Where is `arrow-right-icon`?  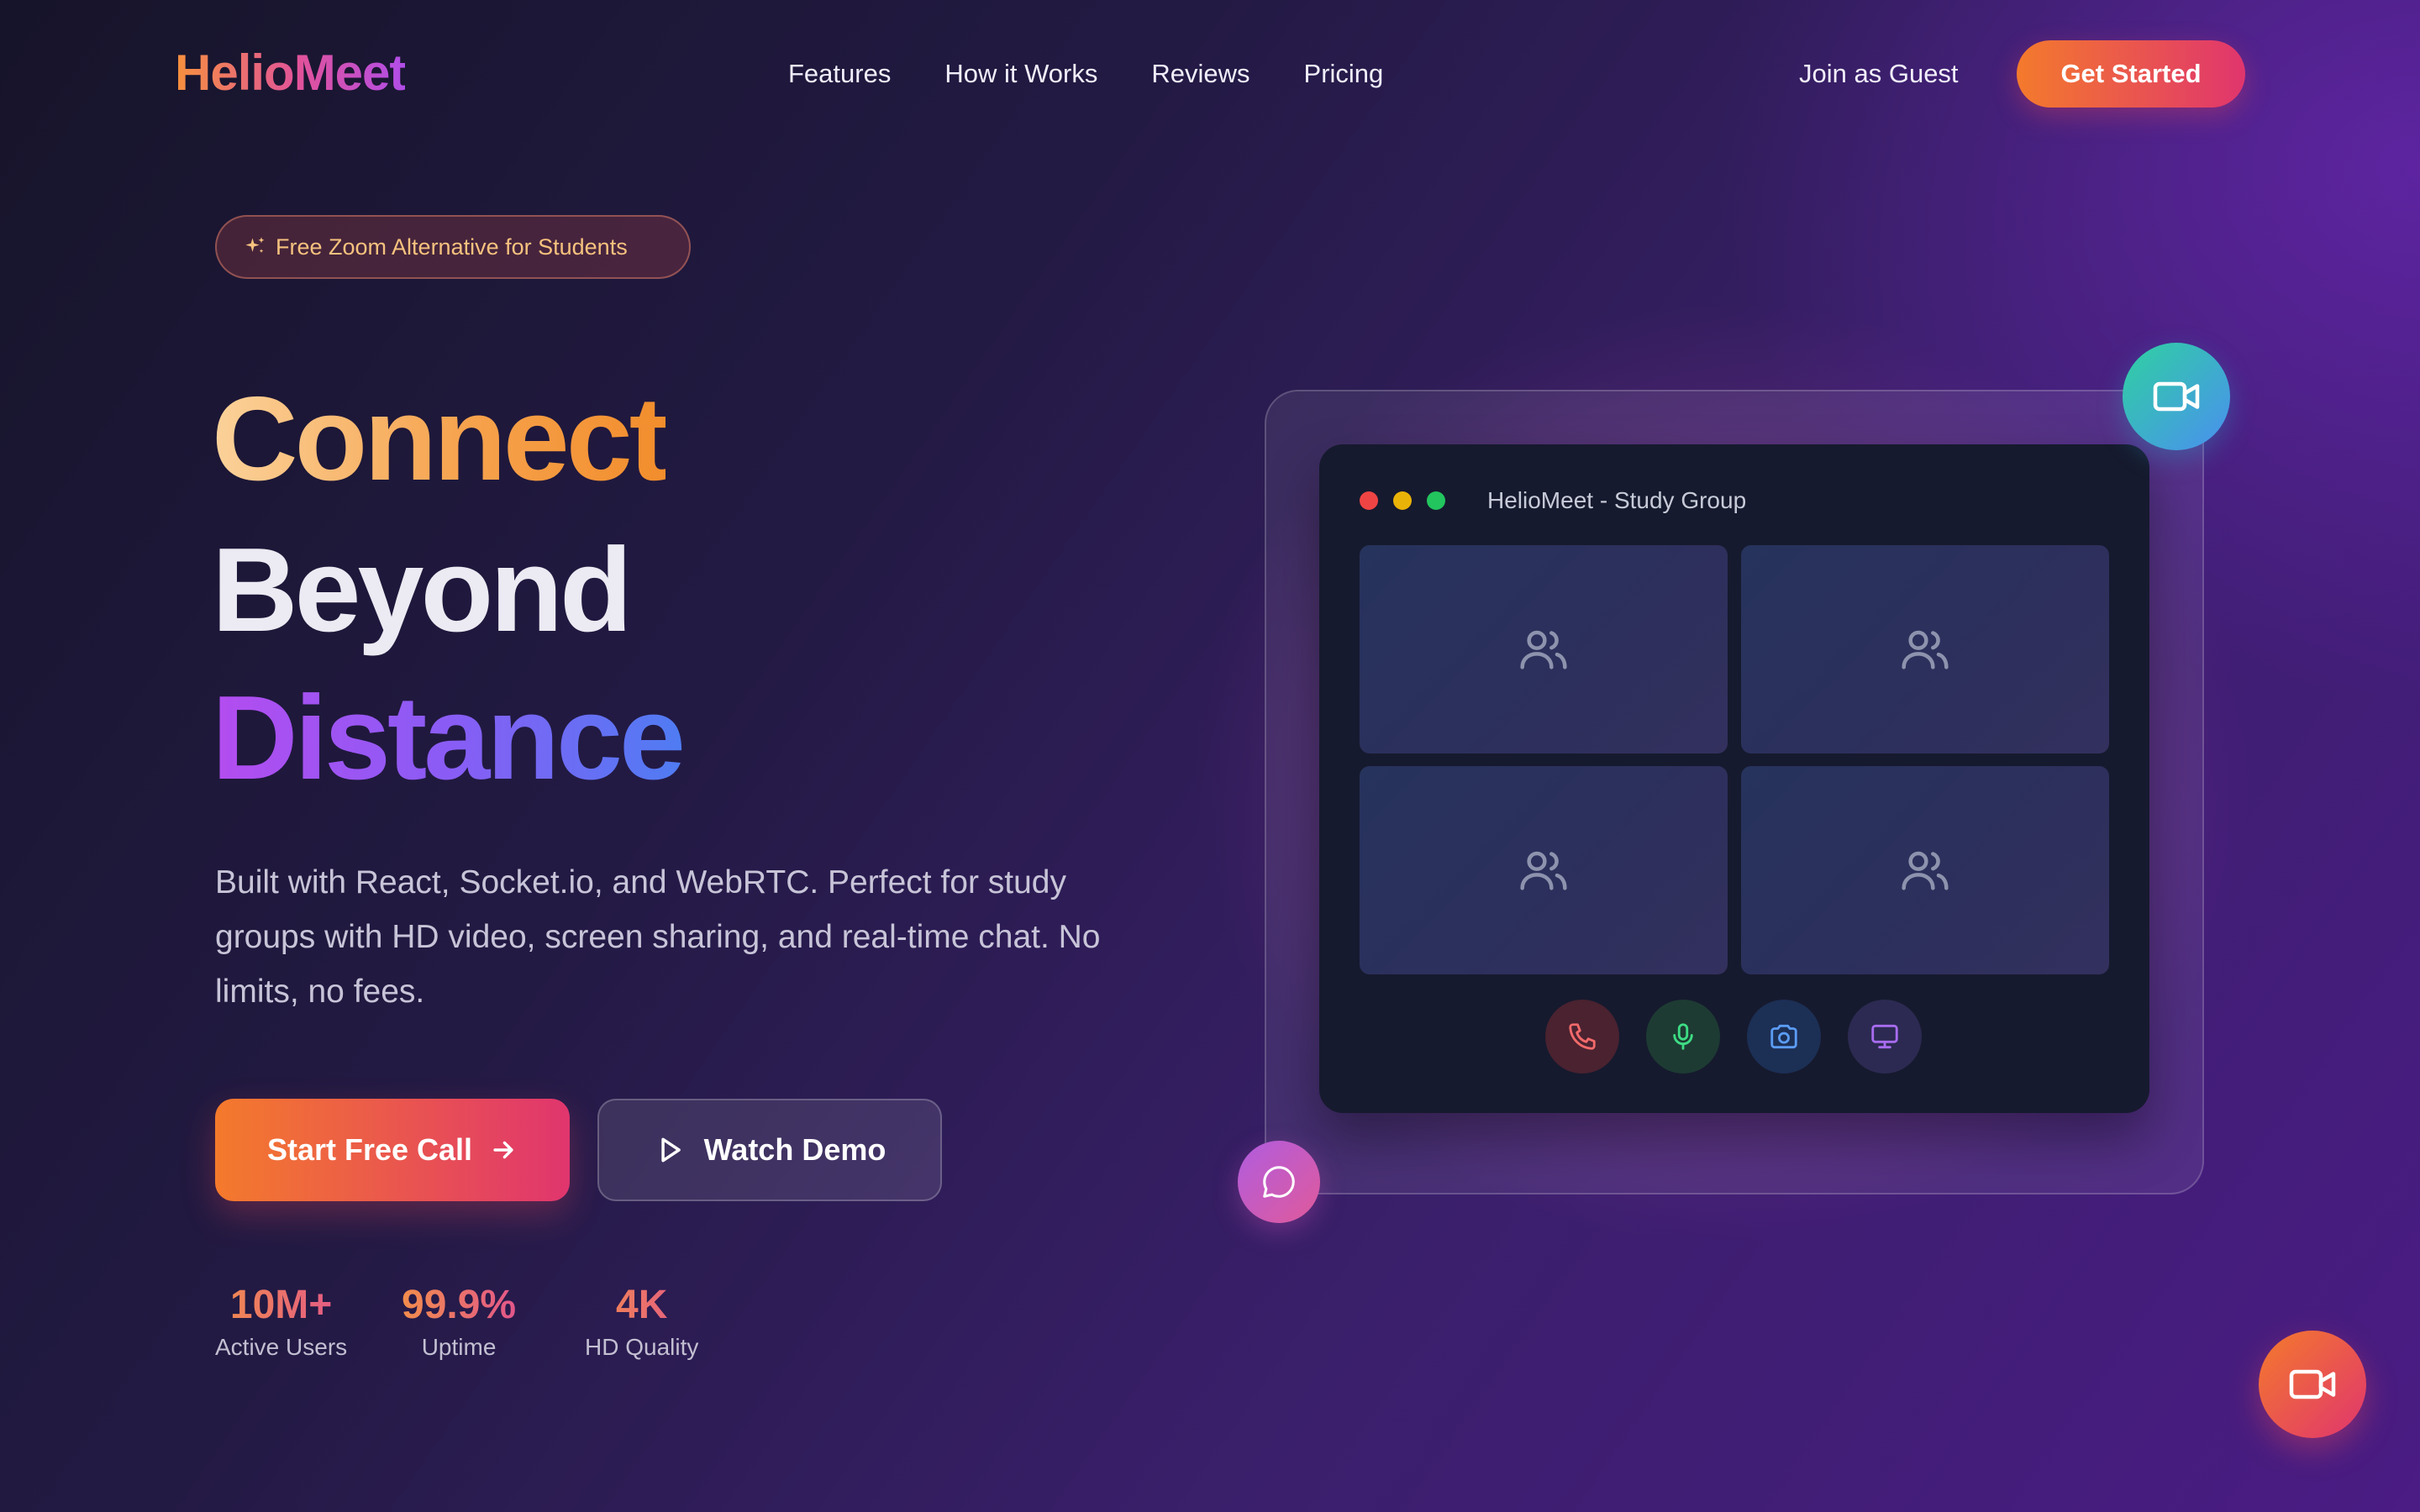 arrow-right-icon is located at coordinates (503, 1150).